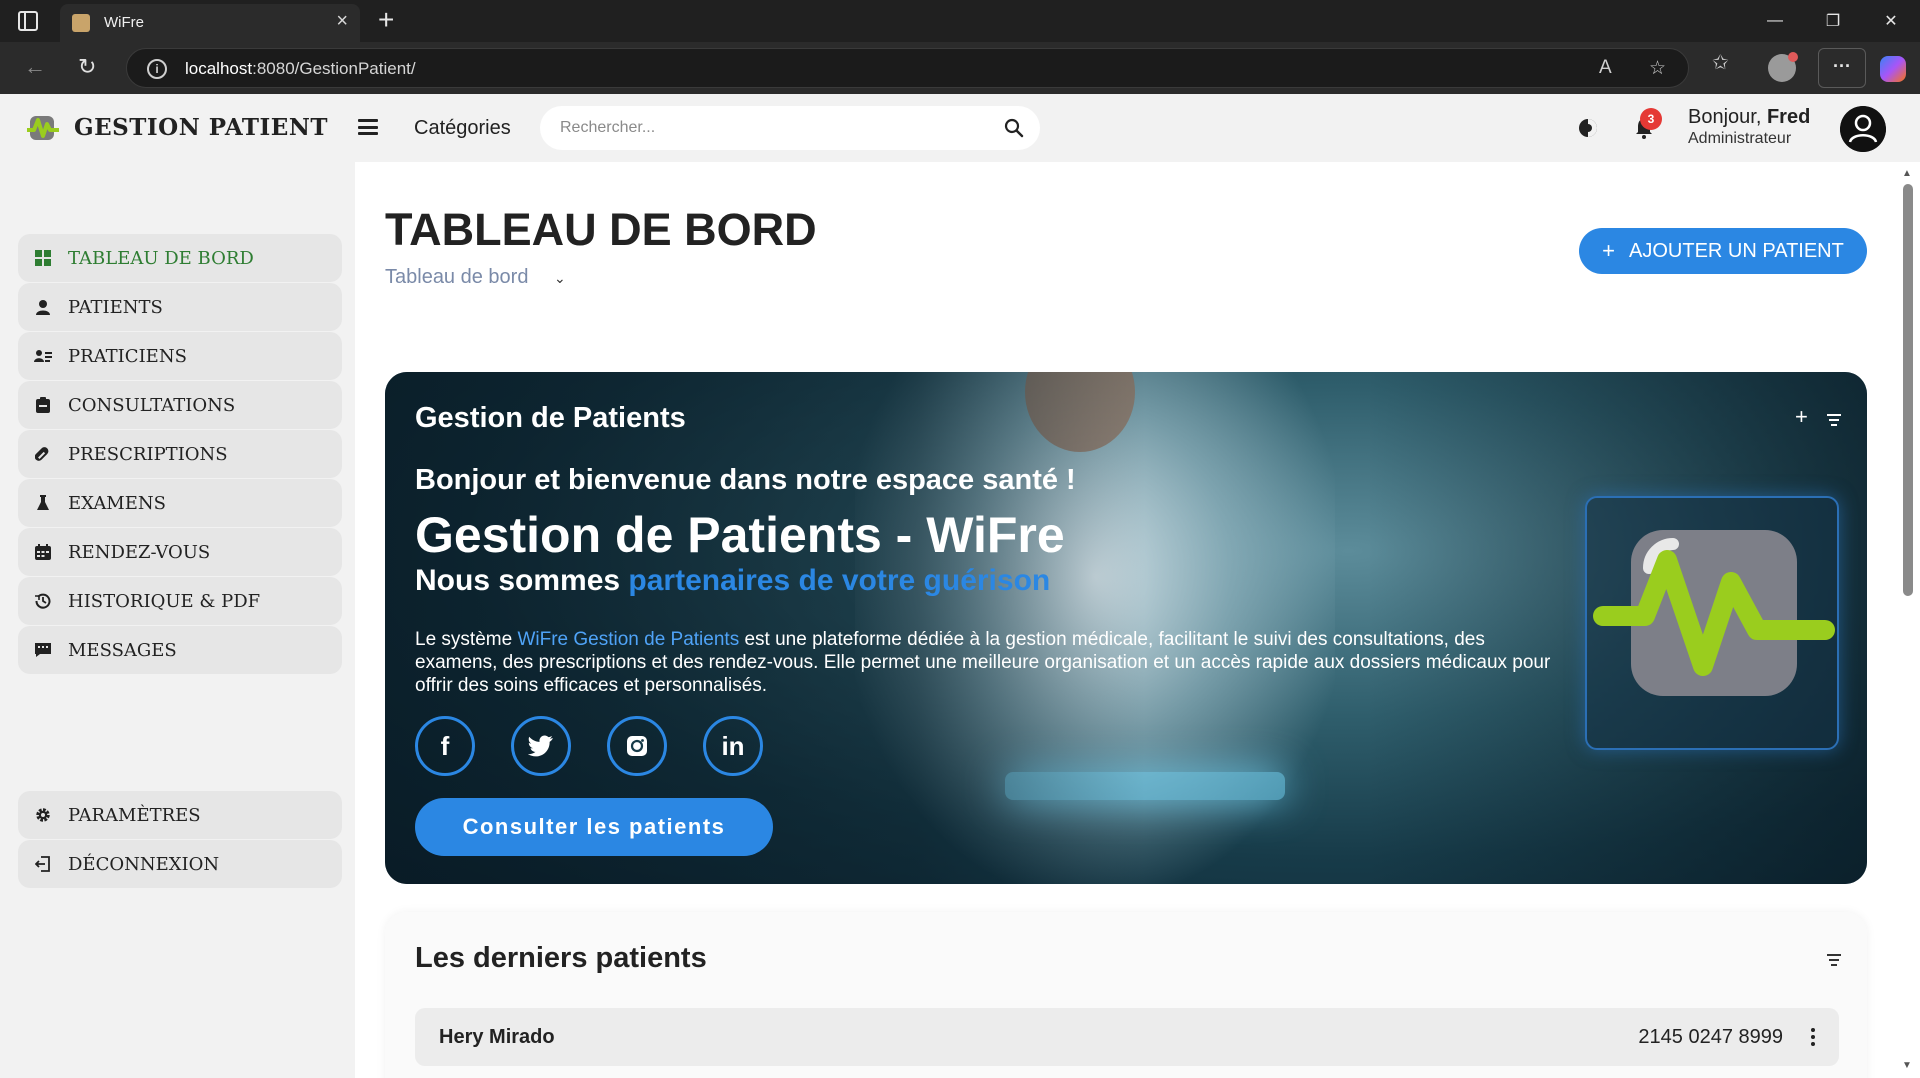  I want to click on search-box, so click(790, 128).